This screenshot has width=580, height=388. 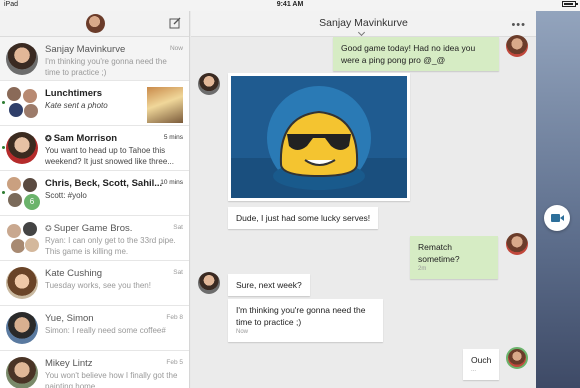 I want to click on message-time: Now, so click(x=242, y=332).